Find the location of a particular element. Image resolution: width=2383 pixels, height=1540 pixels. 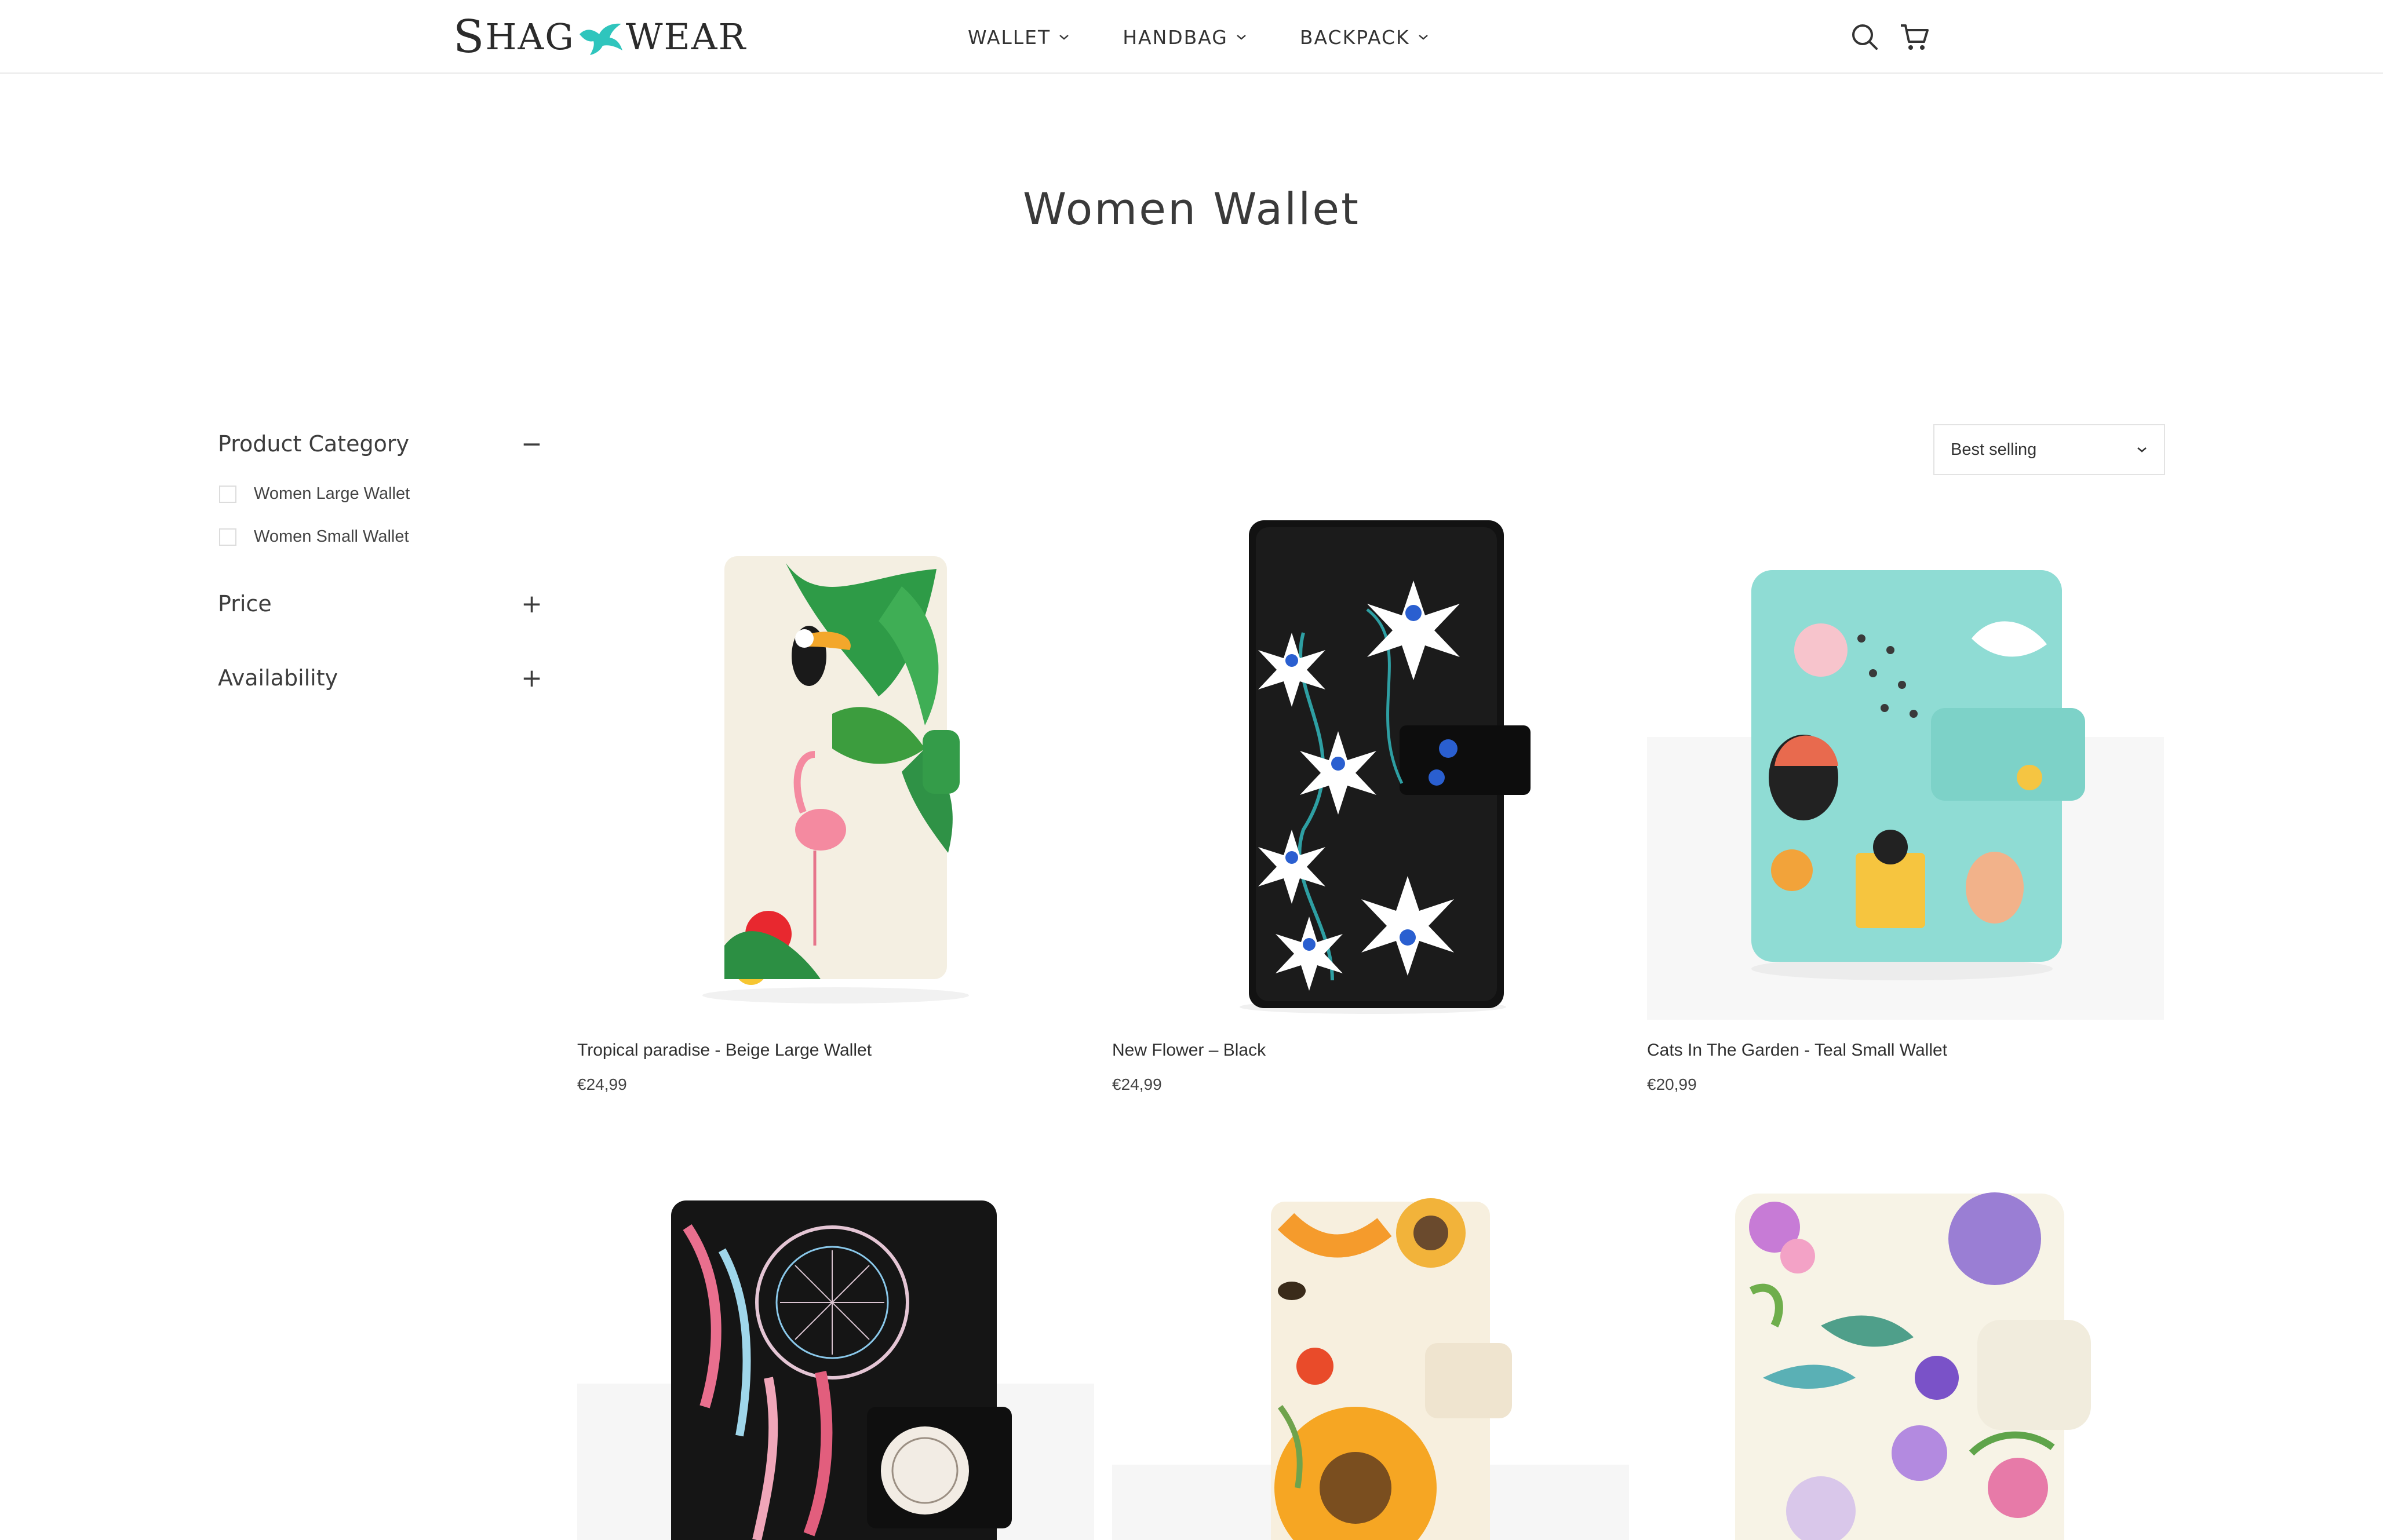

brand-logo: S HAG WEAR is located at coordinates (599, 37).